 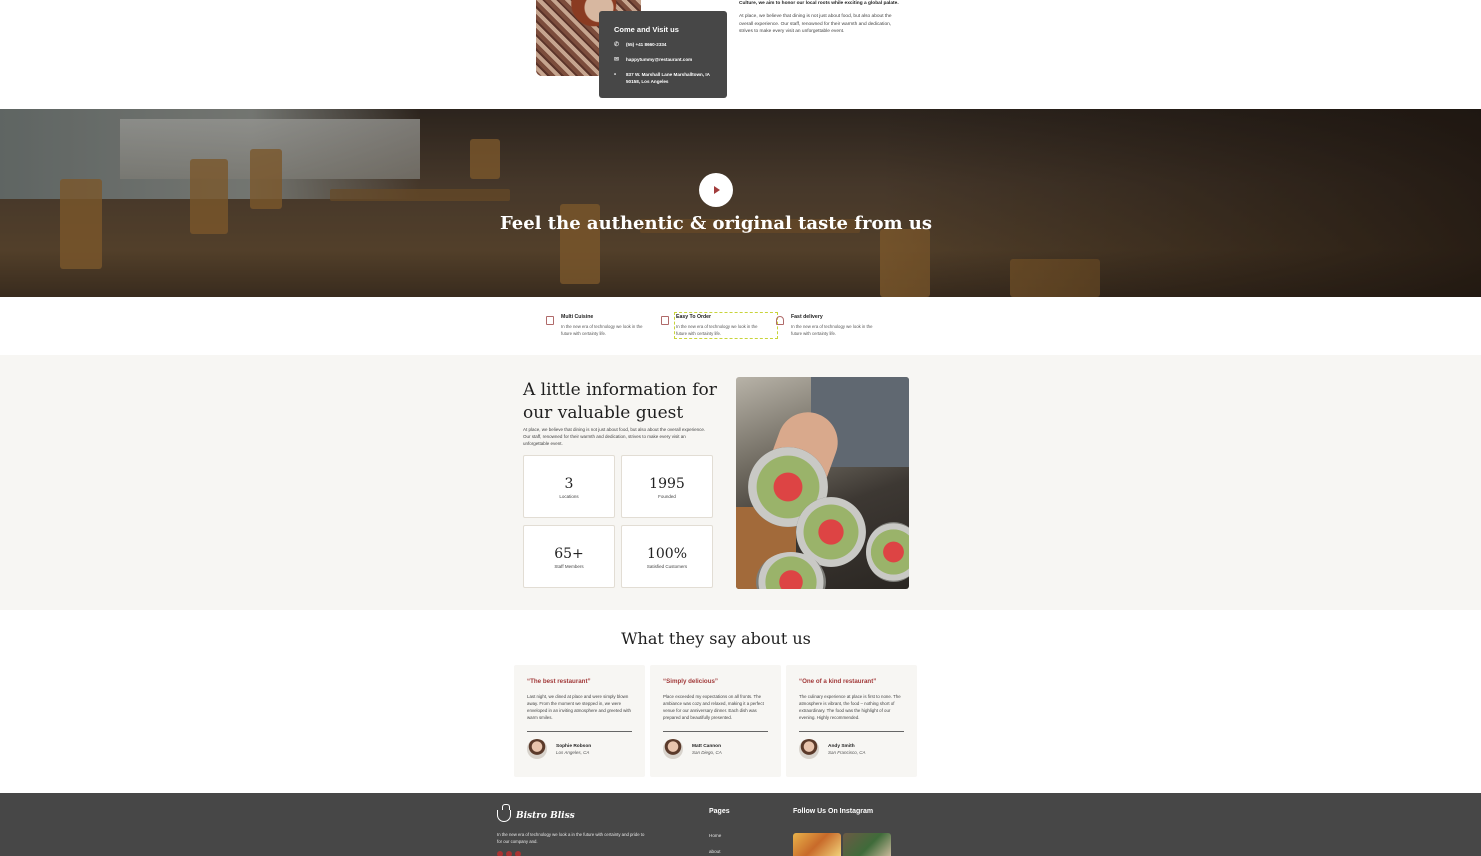 I want to click on play-video-button, so click(x=716, y=190).